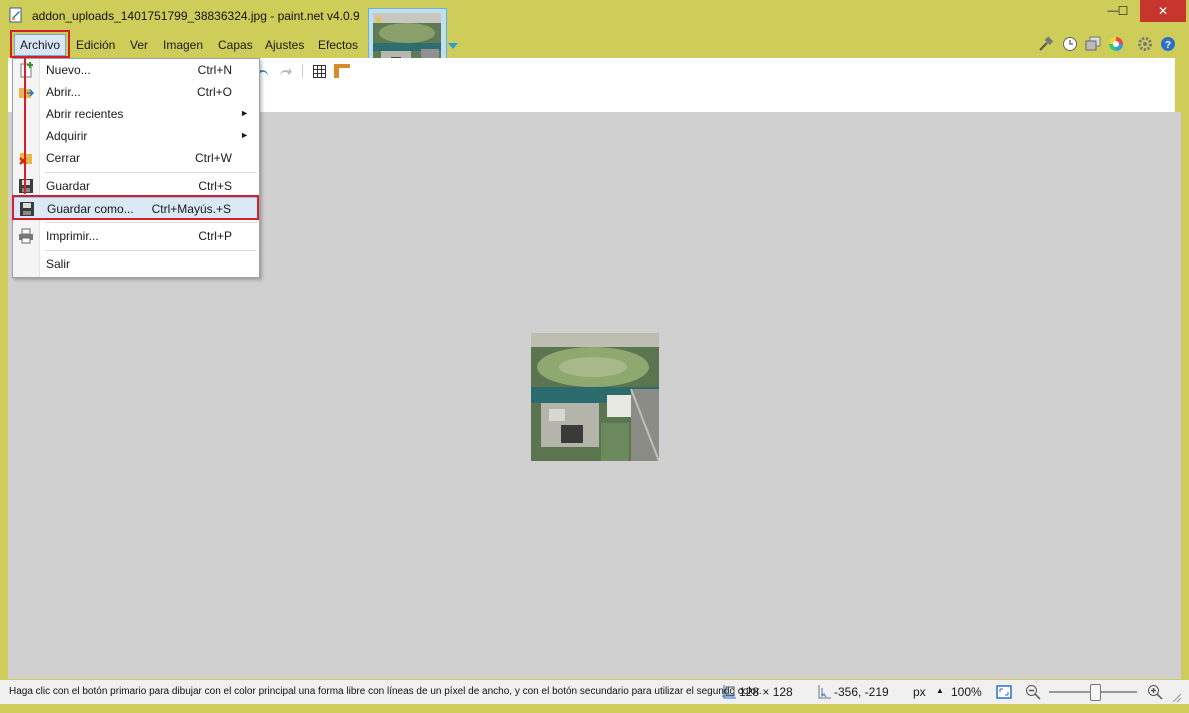 Image resolution: width=1189 pixels, height=713 pixels. I want to click on units-dropdown-icon: ▲, so click(940, 690).